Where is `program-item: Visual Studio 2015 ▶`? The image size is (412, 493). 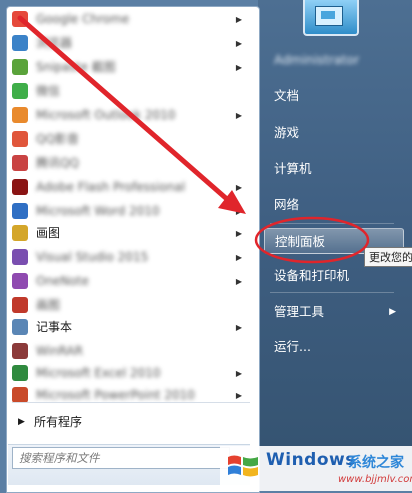 program-item: Visual Studio 2015 ▶ is located at coordinates (129, 257).